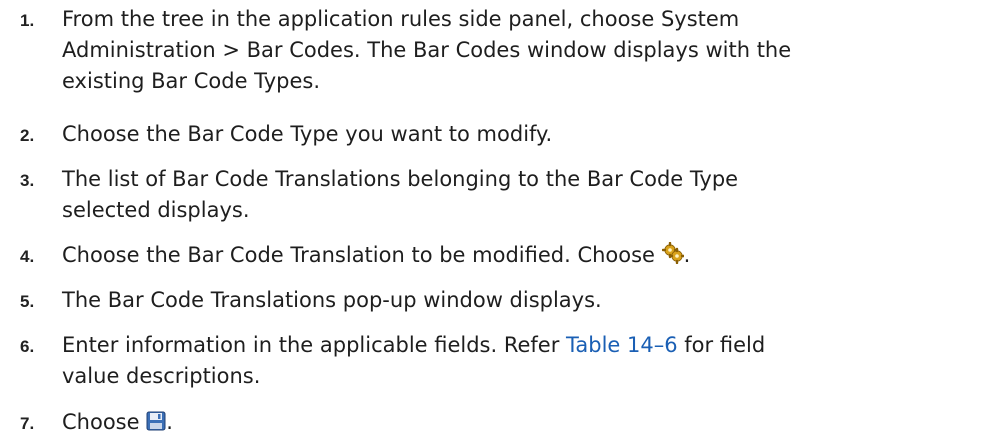  What do you see at coordinates (27, 346) in the screenshot?
I see `step-number: 6.` at bounding box center [27, 346].